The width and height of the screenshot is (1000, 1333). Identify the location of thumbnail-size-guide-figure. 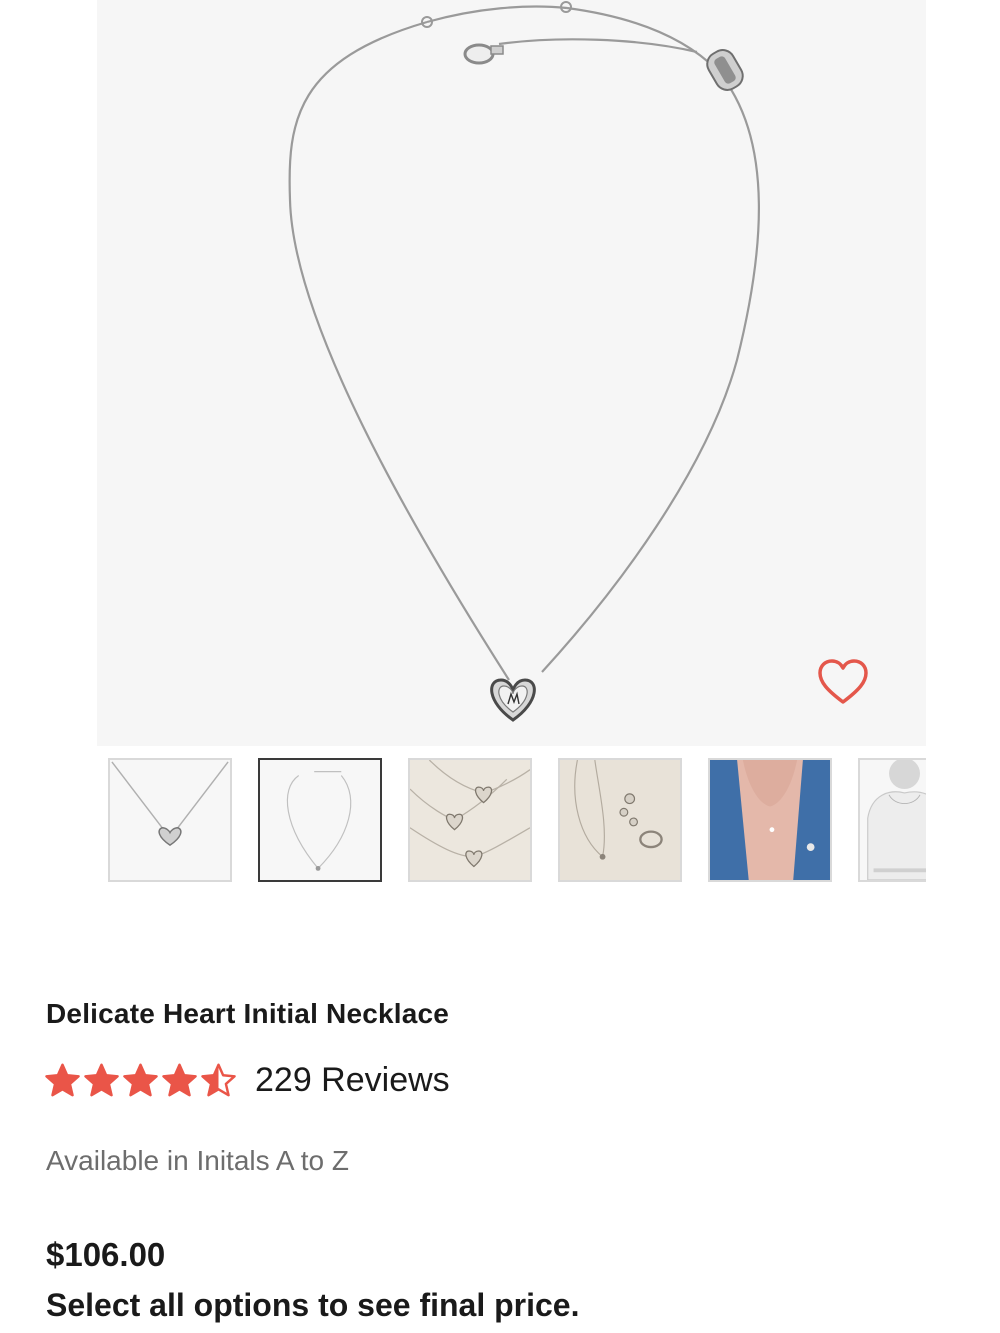
(892, 820).